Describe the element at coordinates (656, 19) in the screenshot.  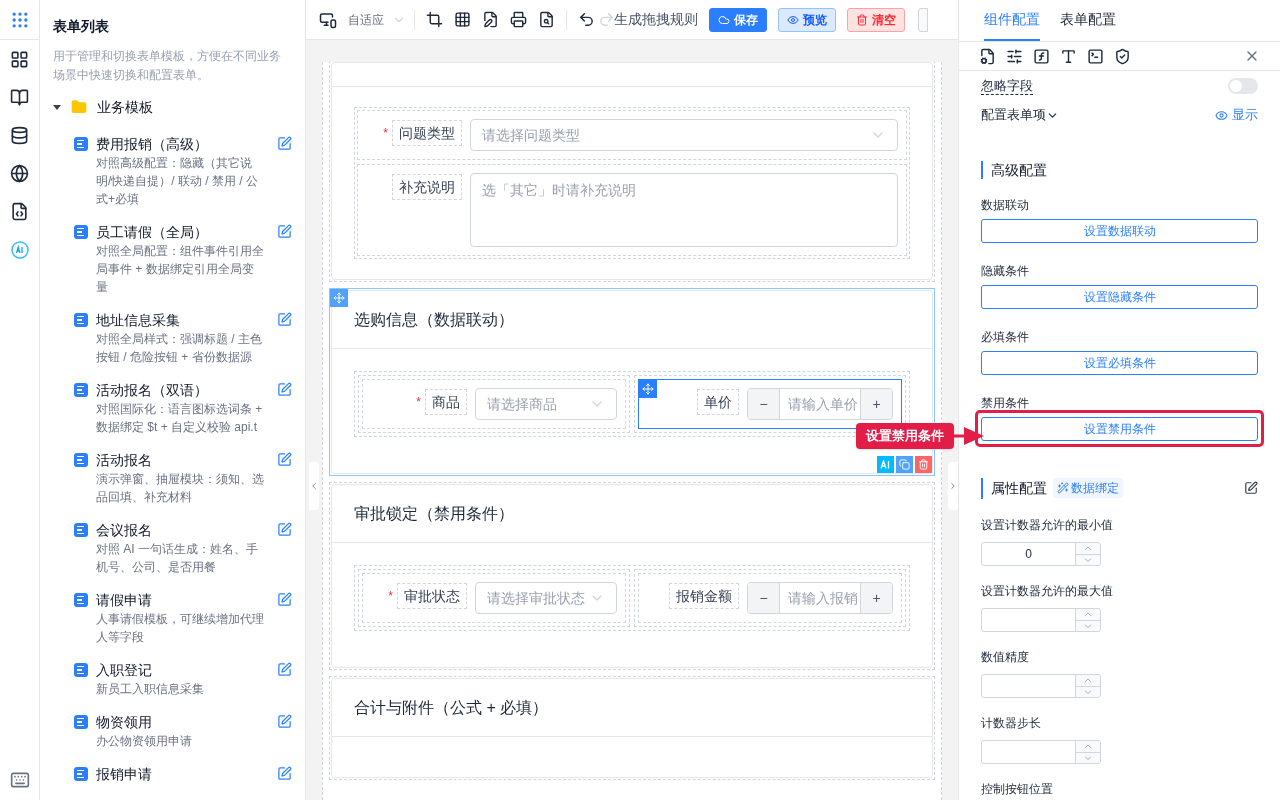
I see `generate-rule-button: 生成拖拽规则` at that location.